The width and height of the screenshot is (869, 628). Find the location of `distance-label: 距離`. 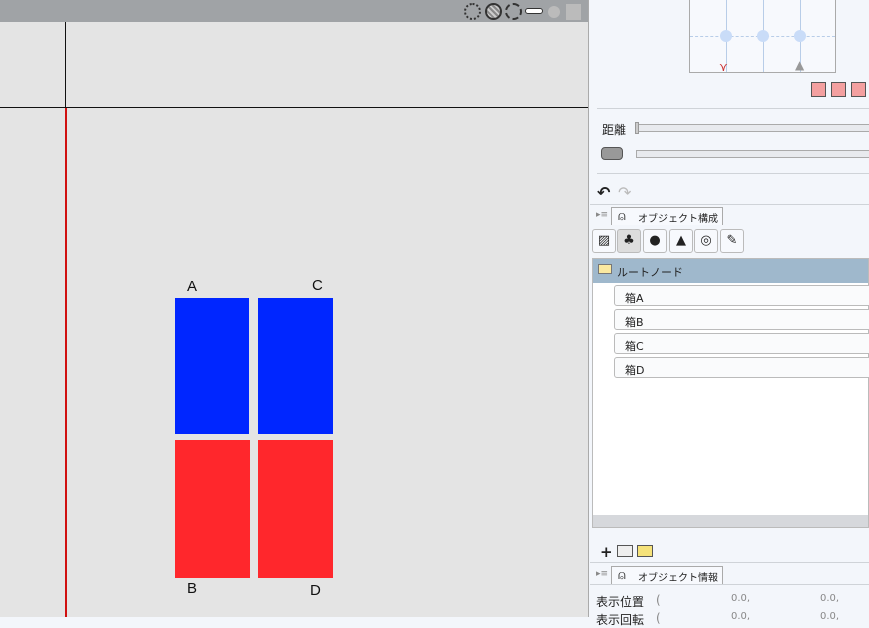

distance-label: 距離 is located at coordinates (614, 130).